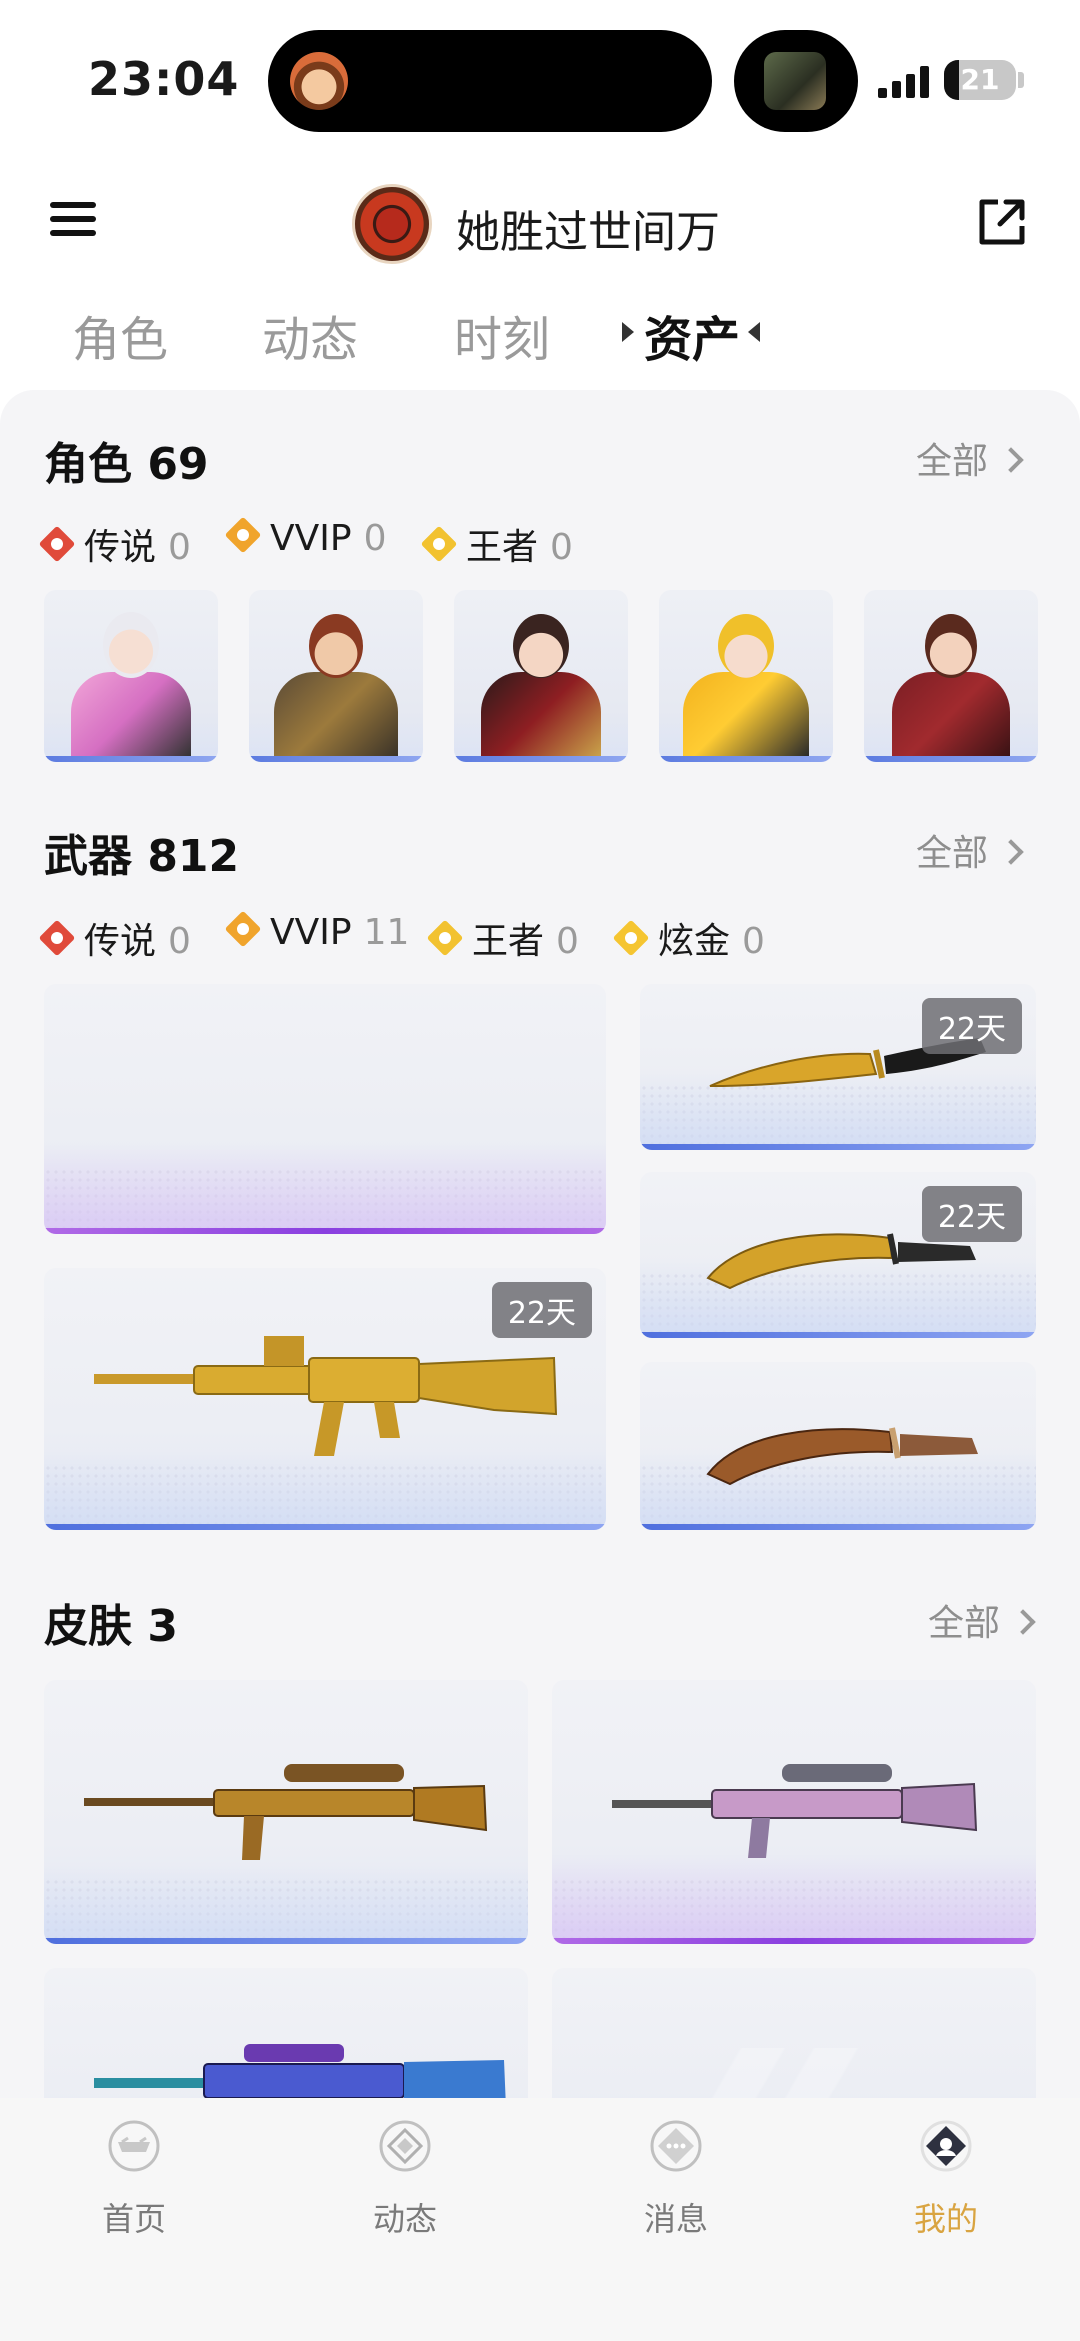  I want to click on gold-sniper-image, so click(286, 1812).